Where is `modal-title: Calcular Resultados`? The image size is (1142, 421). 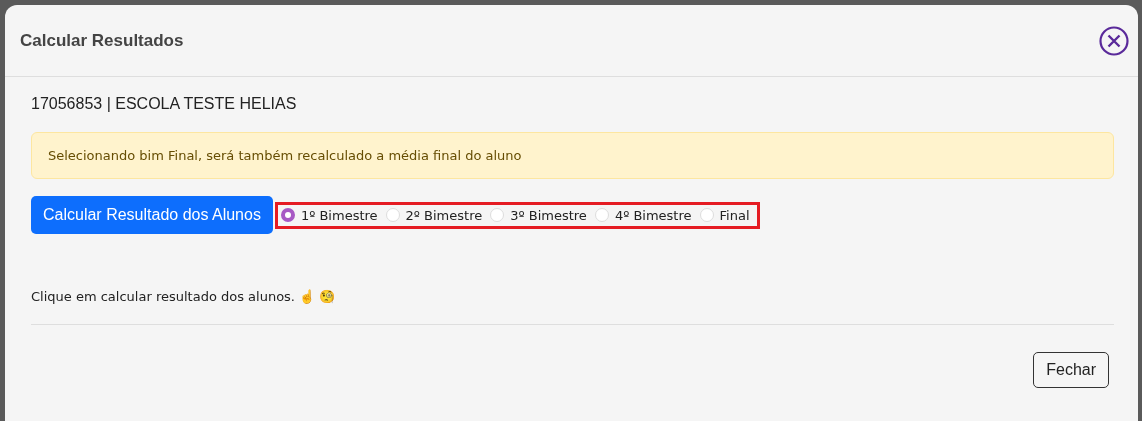 modal-title: Calcular Resultados is located at coordinates (102, 40).